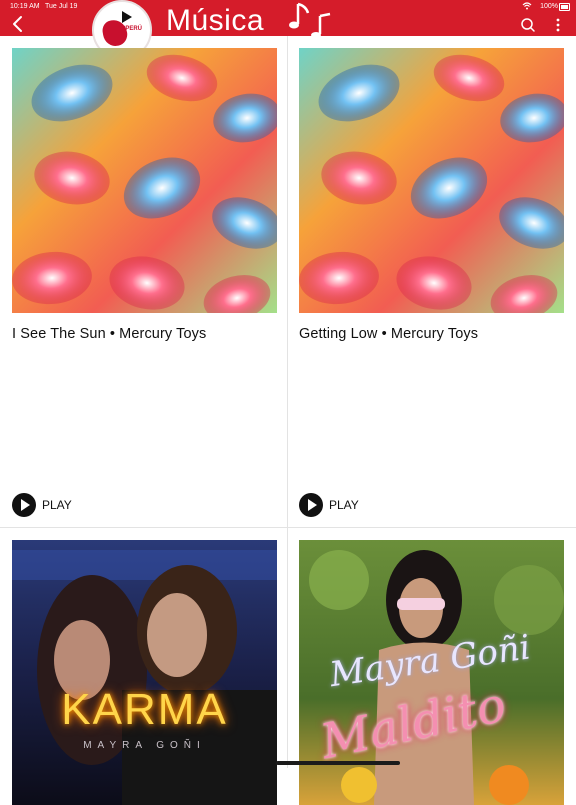 The width and height of the screenshot is (576, 805). What do you see at coordinates (389, 334) in the screenshot?
I see `song-caption: Getting Low • Mercury Toys` at bounding box center [389, 334].